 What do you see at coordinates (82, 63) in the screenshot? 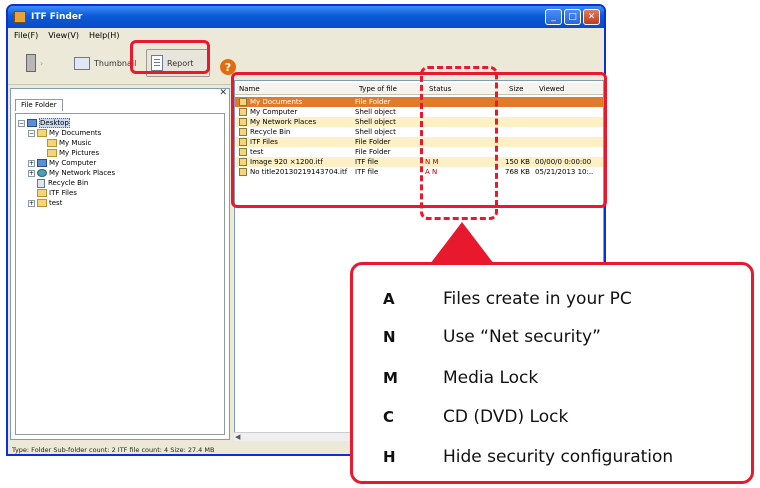
I see `thumbnail-icon` at bounding box center [82, 63].